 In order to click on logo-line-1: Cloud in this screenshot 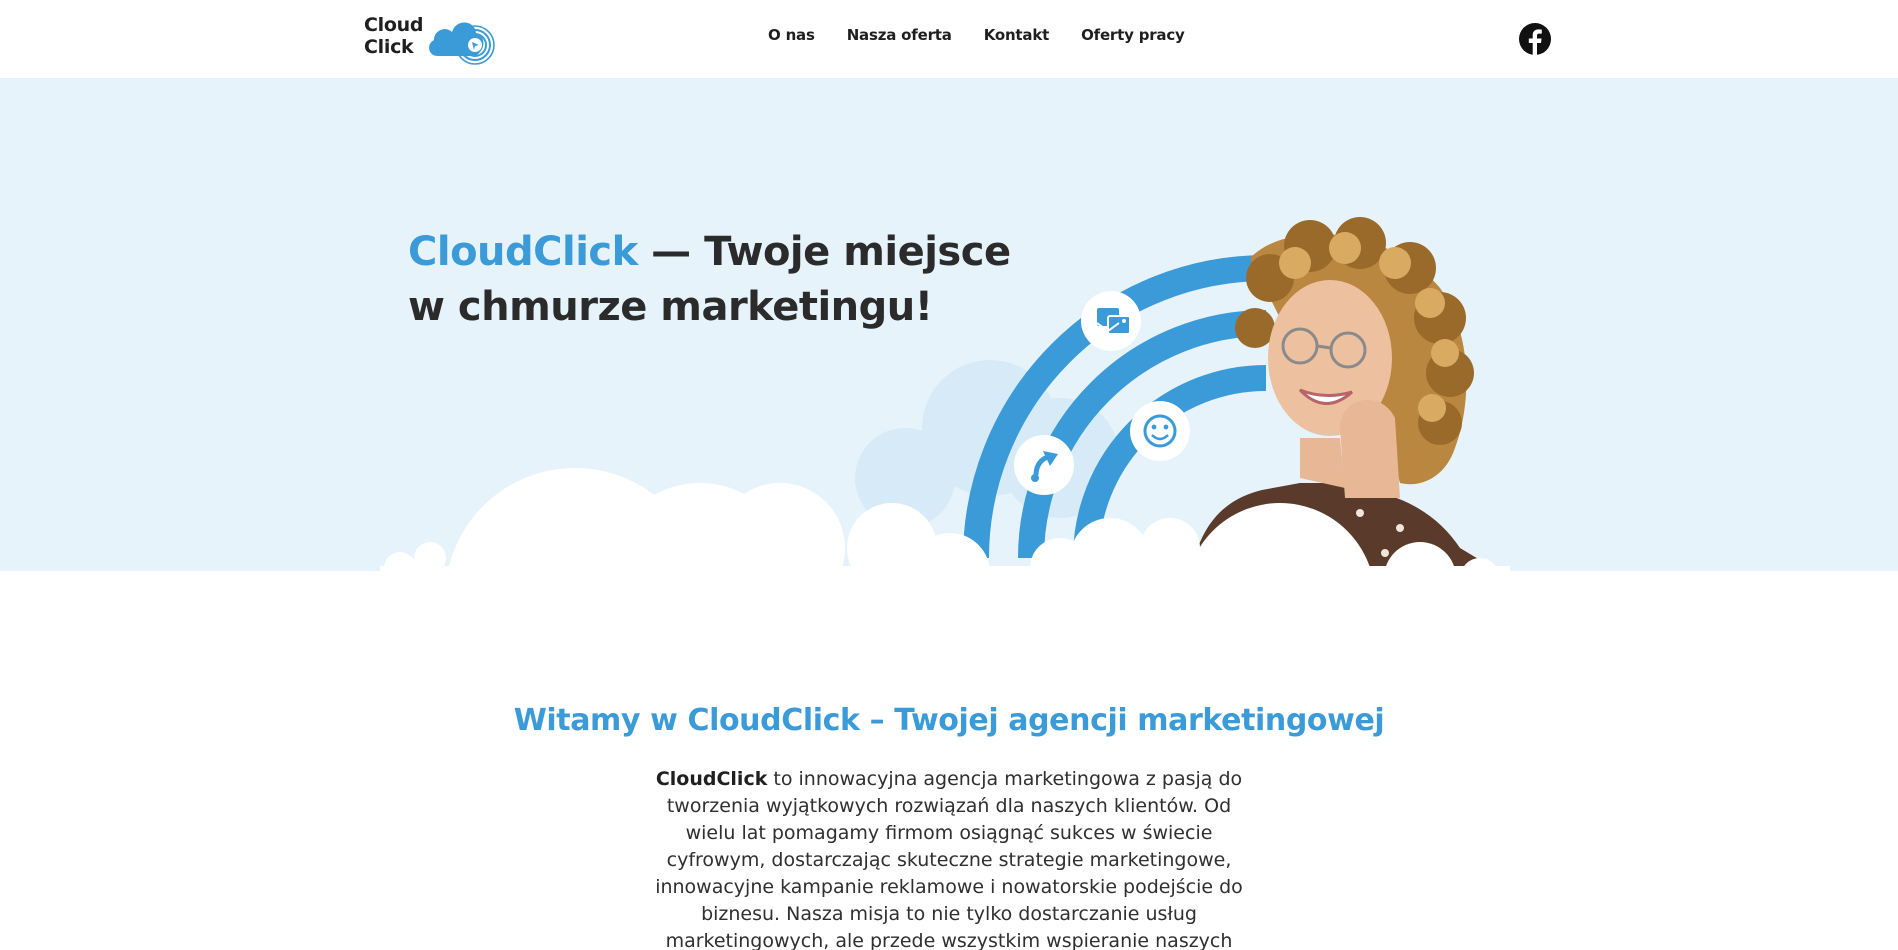, I will do `click(394, 25)`.